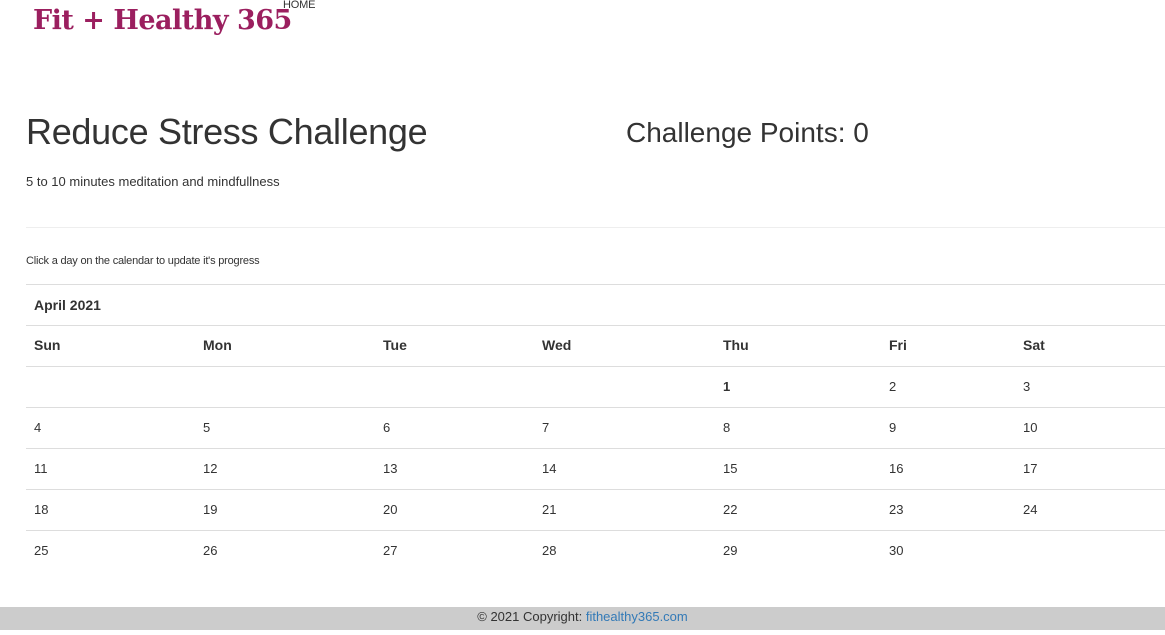 Image resolution: width=1165 pixels, height=635 pixels. I want to click on calendar-day: 4, so click(37, 427).